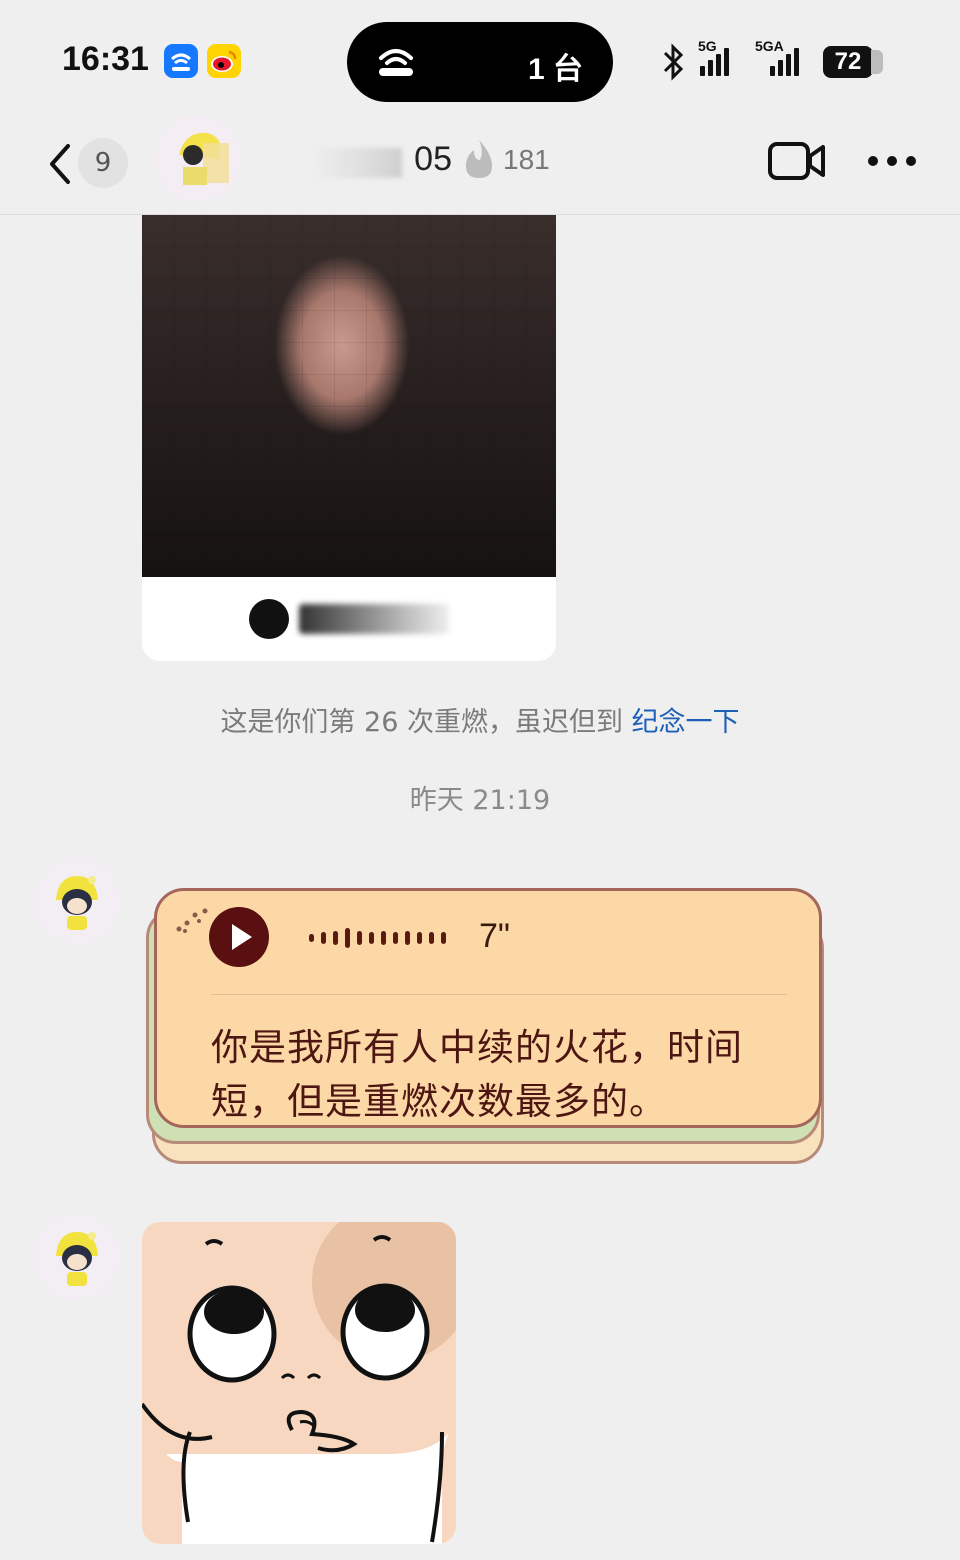 This screenshot has height=1560, width=960. I want to click on voice-message: 7" 你是我所有人中续的火花，时间短，但是重燃次数最多的。, so click(484, 1029).